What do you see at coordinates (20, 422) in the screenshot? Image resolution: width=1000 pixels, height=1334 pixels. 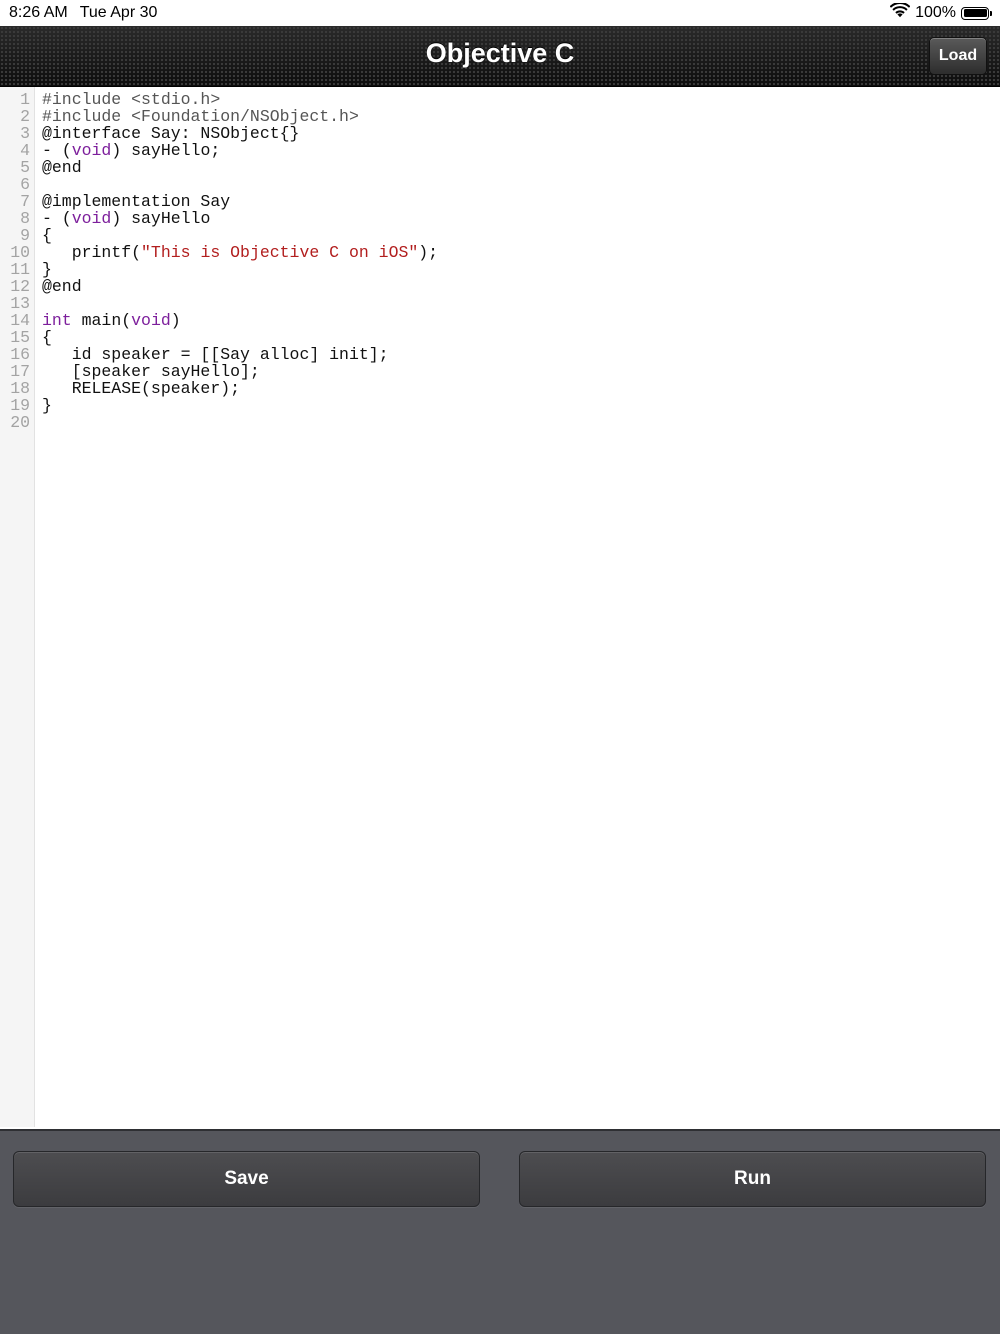 I see `line-number: 20` at bounding box center [20, 422].